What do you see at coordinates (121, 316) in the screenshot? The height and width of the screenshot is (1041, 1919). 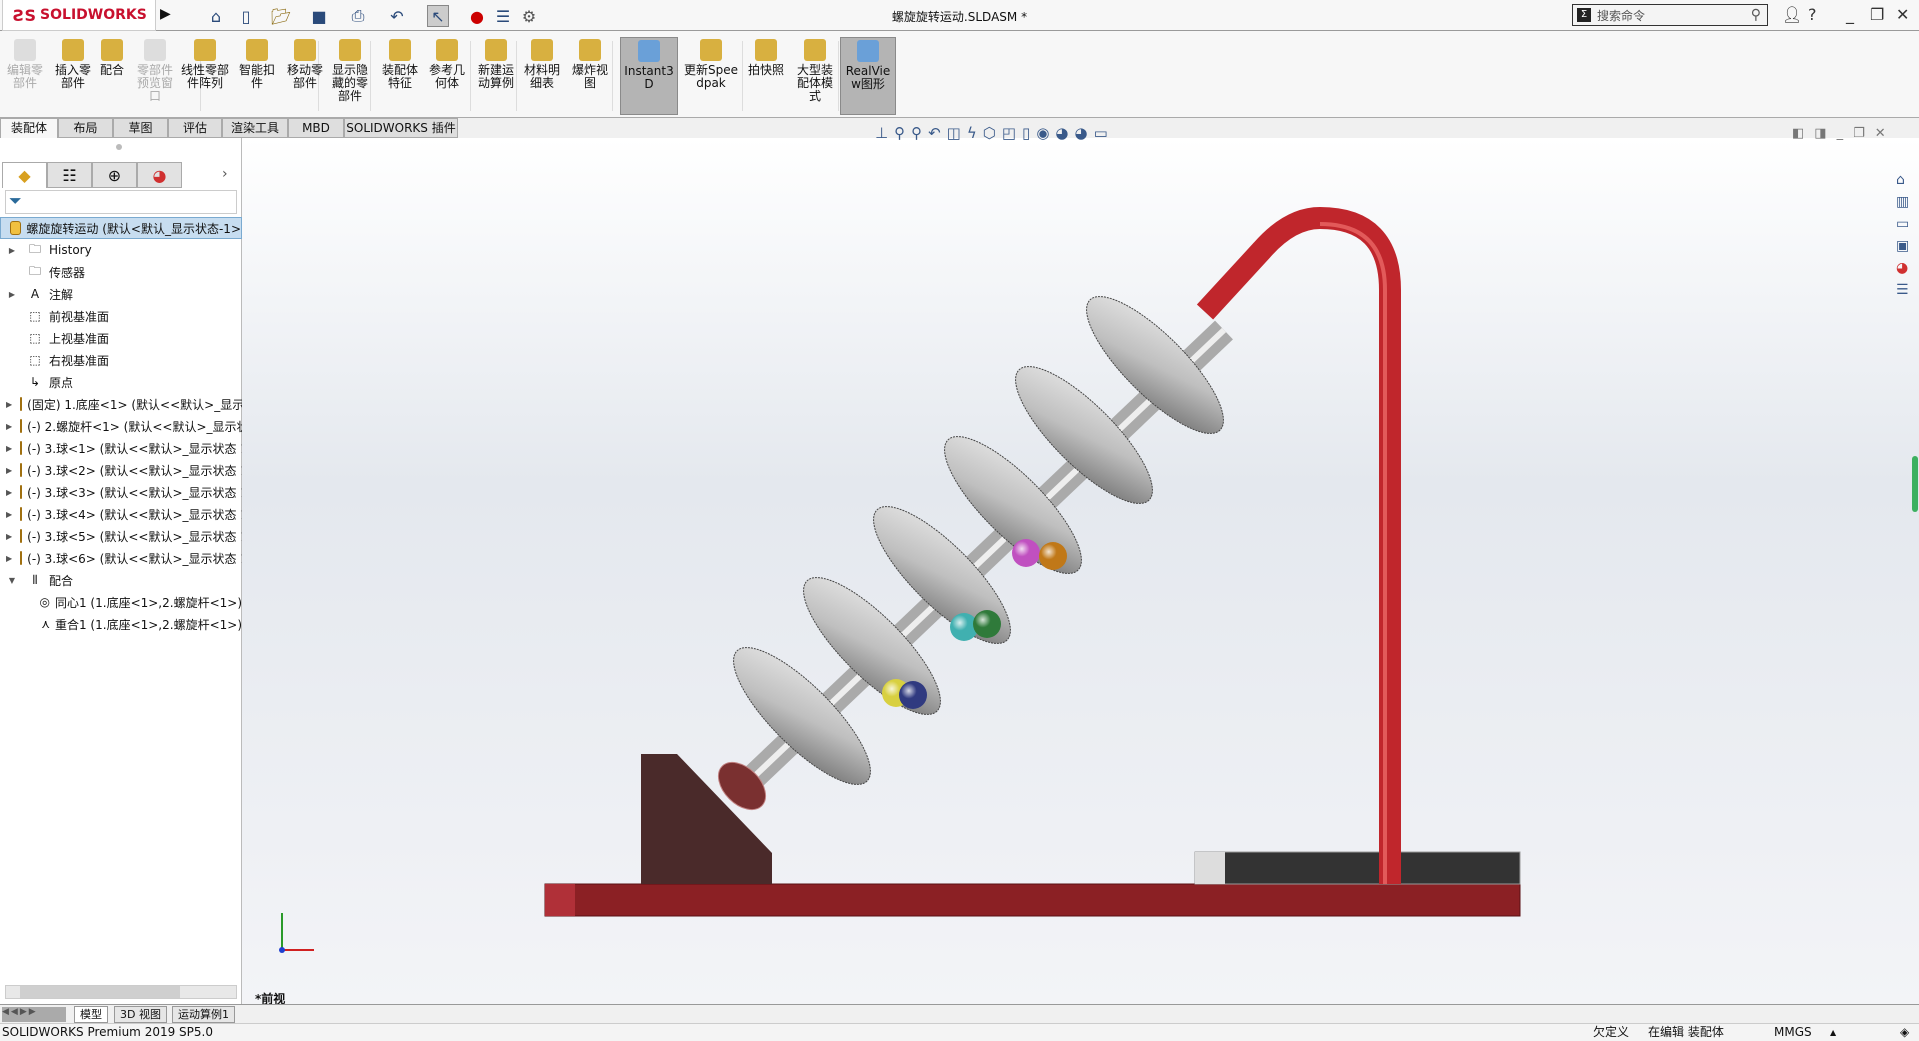 I see `tree-item: ⬚ 前视基准面` at bounding box center [121, 316].